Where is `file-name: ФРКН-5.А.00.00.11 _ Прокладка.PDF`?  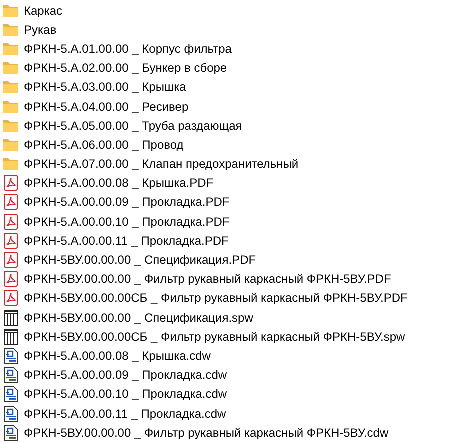
file-name: ФРКН-5.А.00.00.11 _ Прокладка.PDF is located at coordinates (126, 241).